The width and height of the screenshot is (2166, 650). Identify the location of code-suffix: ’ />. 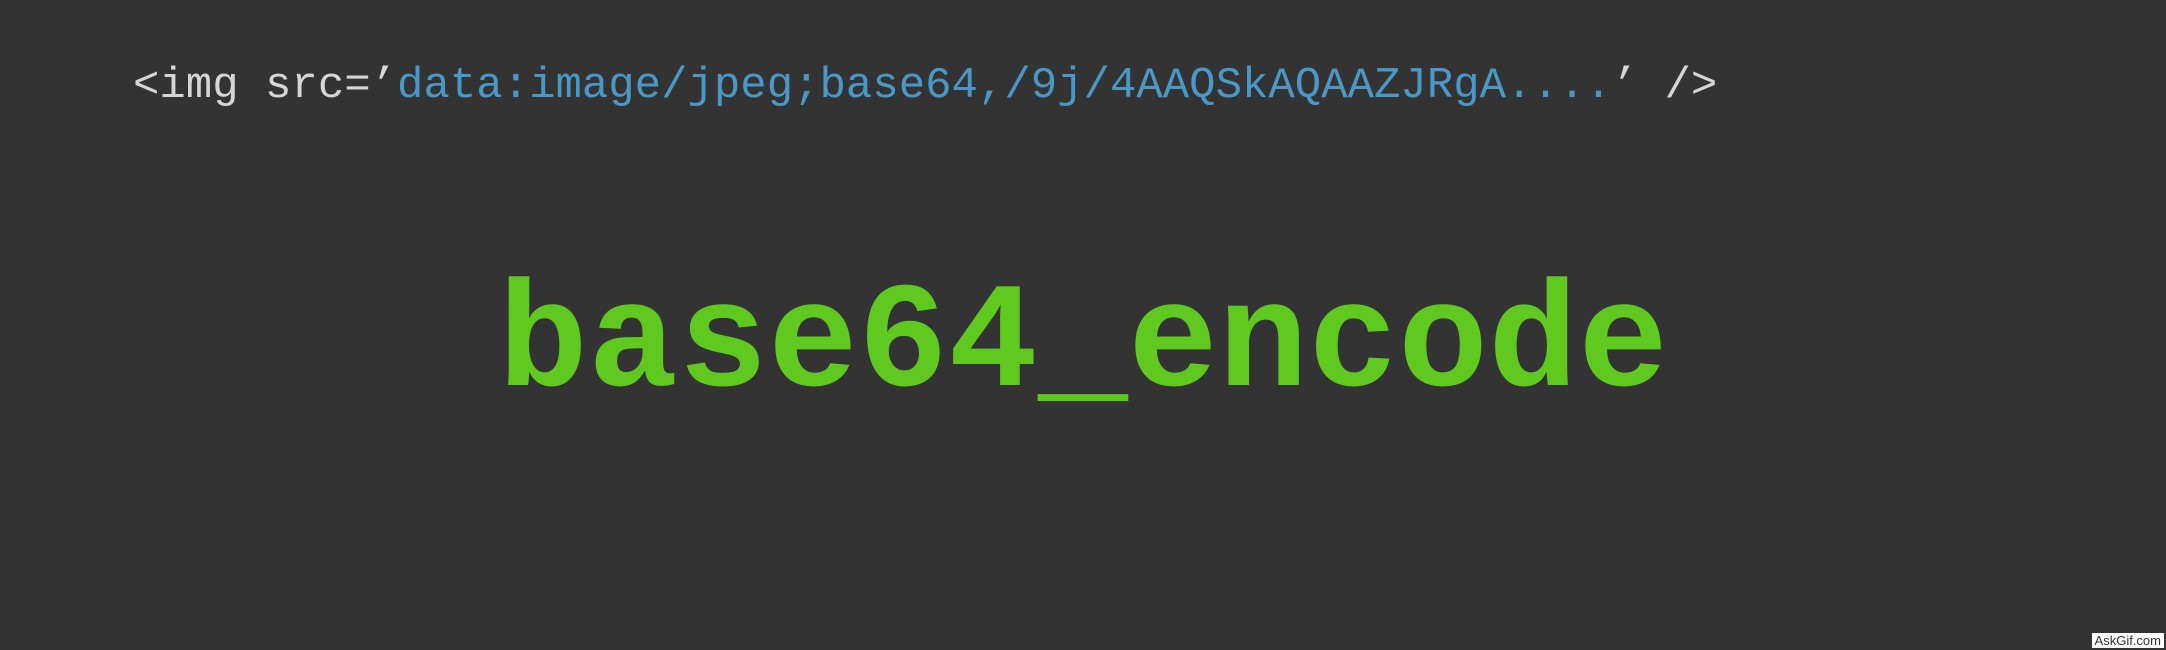
(1664, 86).